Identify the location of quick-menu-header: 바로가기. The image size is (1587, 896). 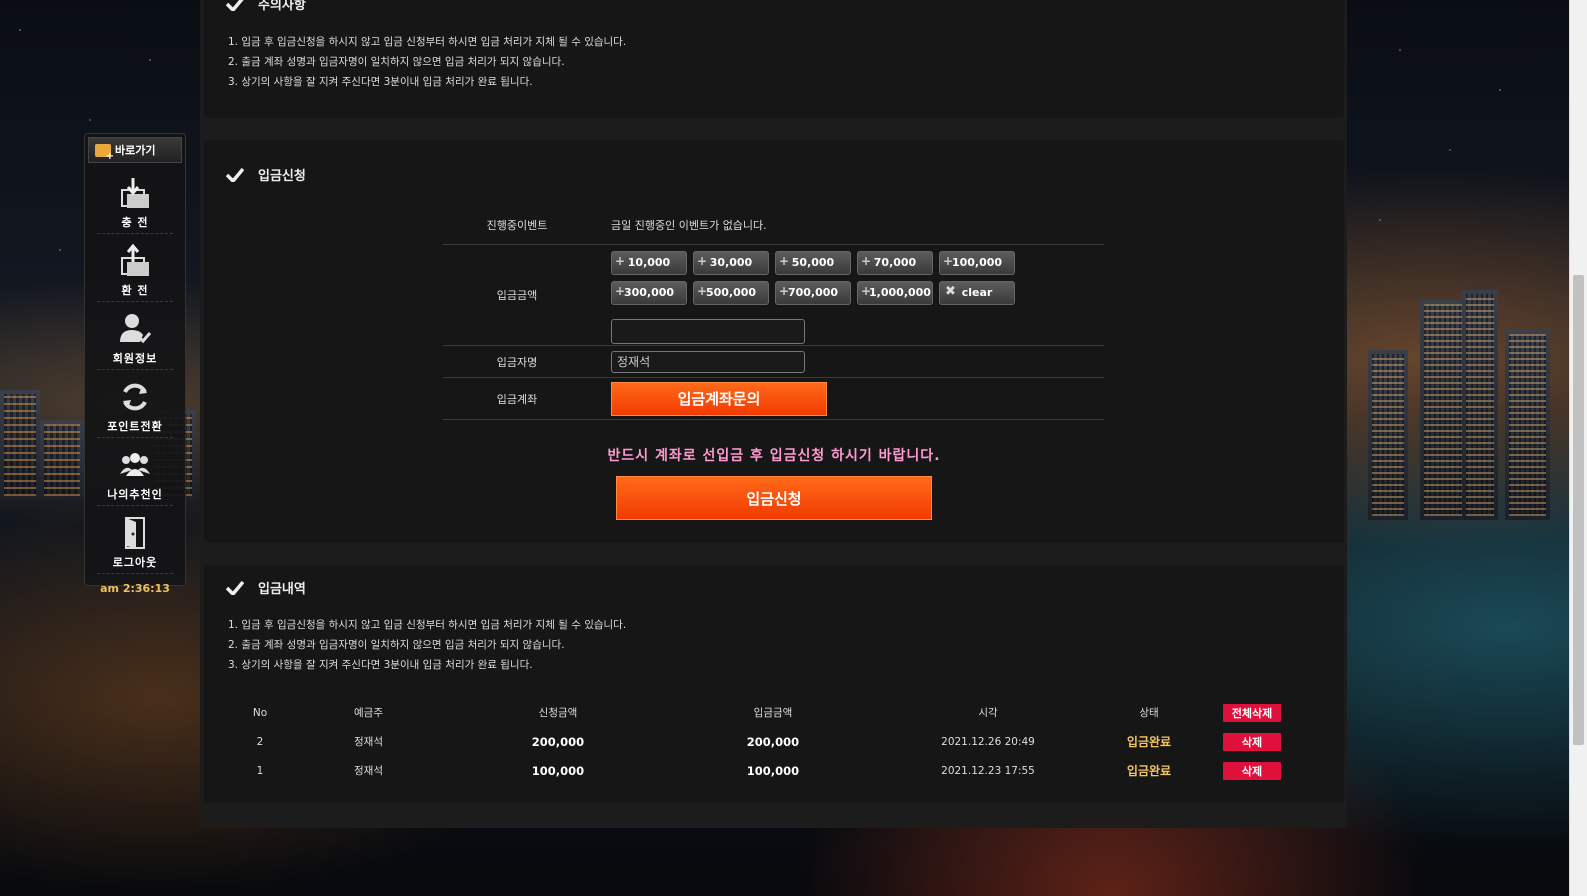
(135, 150).